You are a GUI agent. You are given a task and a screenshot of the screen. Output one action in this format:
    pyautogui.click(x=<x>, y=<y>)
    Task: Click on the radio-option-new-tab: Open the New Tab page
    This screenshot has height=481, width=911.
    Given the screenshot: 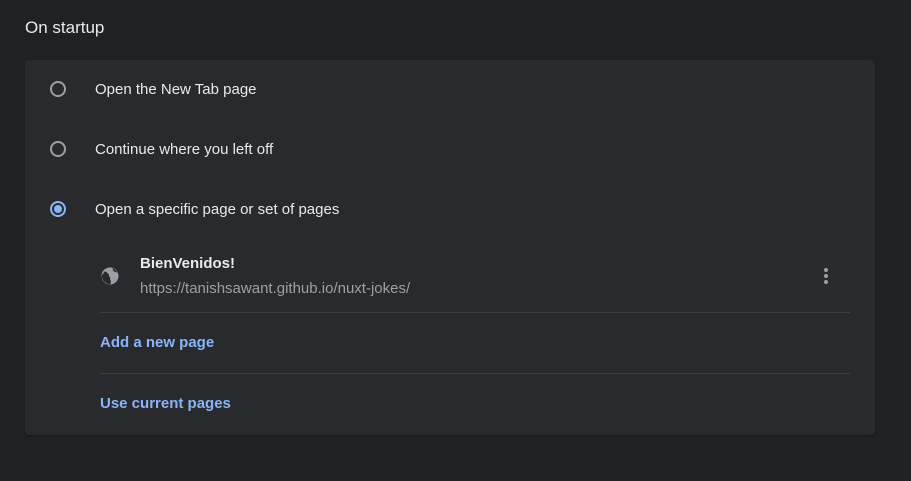 What is the action you would take?
    pyautogui.click(x=450, y=90)
    